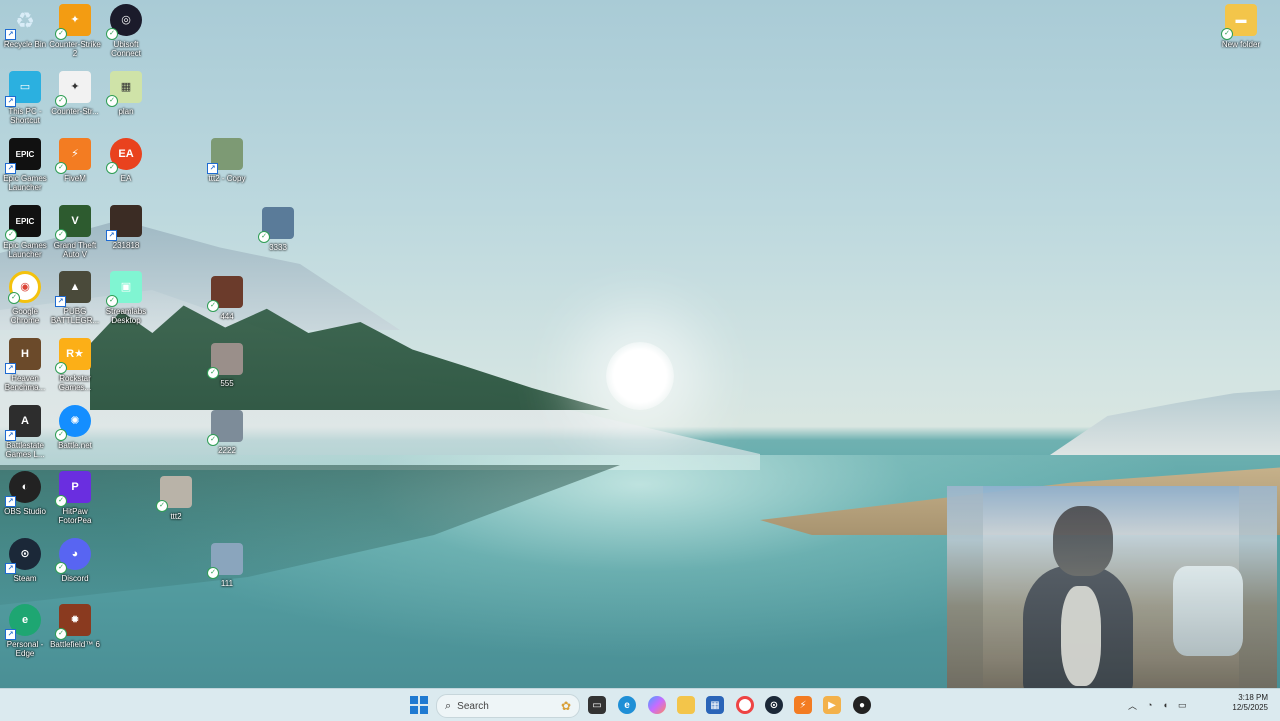  Describe the element at coordinates (75, 31) in the screenshot. I see `desktop-icon-counter-strike-2: ✦ ✓ Counter-Strike 2` at that location.